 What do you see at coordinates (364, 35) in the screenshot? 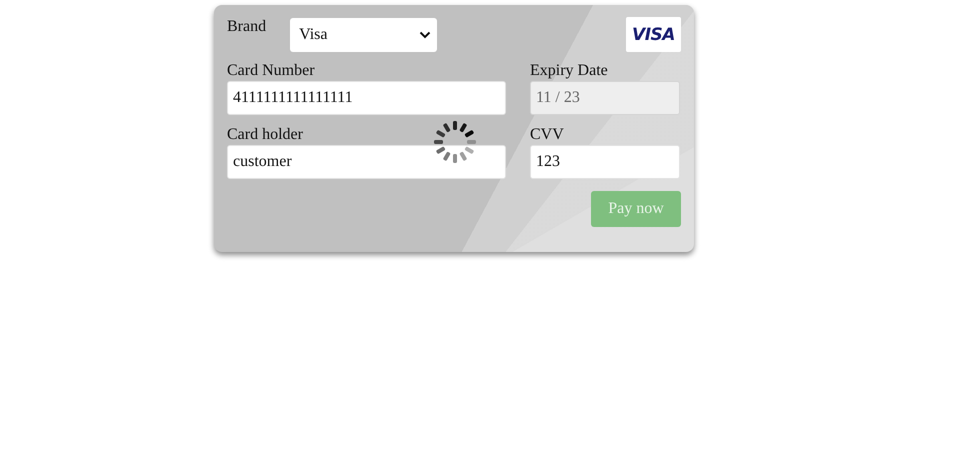
I see `brand-select: Visa` at bounding box center [364, 35].